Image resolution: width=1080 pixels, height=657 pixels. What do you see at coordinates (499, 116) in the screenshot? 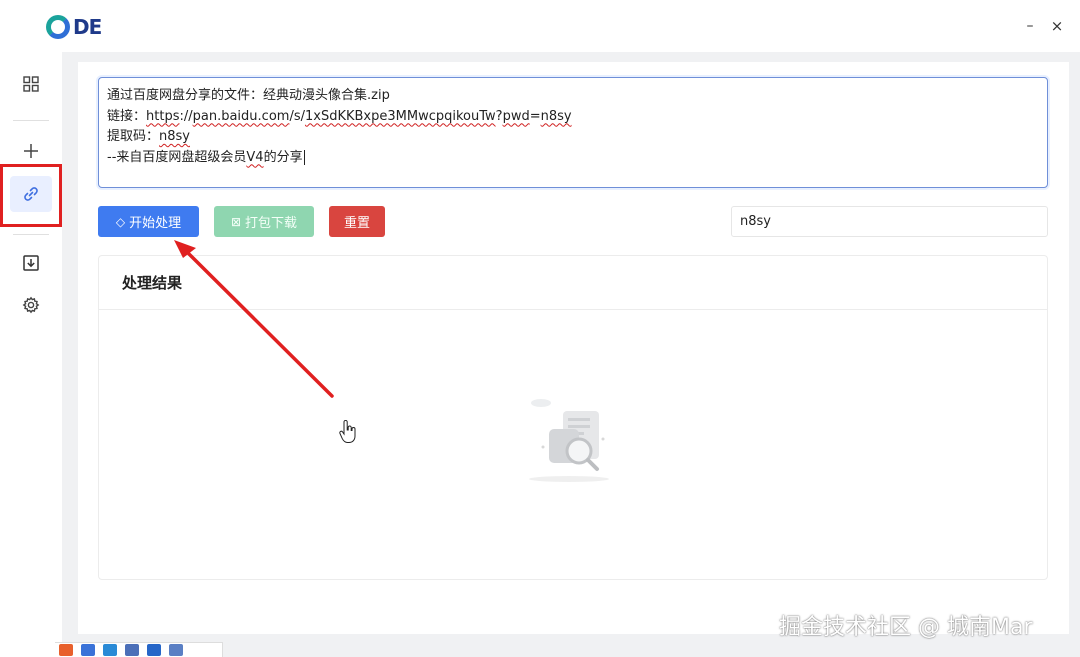
I see `link-part: ?` at bounding box center [499, 116].